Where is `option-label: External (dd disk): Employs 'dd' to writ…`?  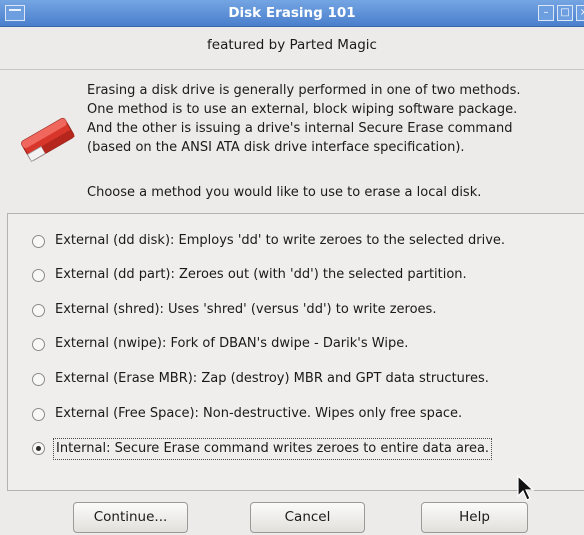 option-label: External (dd disk): Employs 'dd' to writ… is located at coordinates (280, 240).